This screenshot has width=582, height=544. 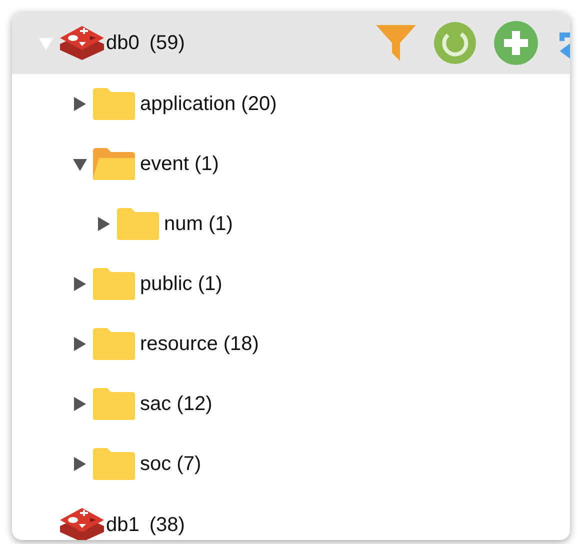 What do you see at coordinates (179, 164) in the screenshot?
I see `folder-label: event (1)` at bounding box center [179, 164].